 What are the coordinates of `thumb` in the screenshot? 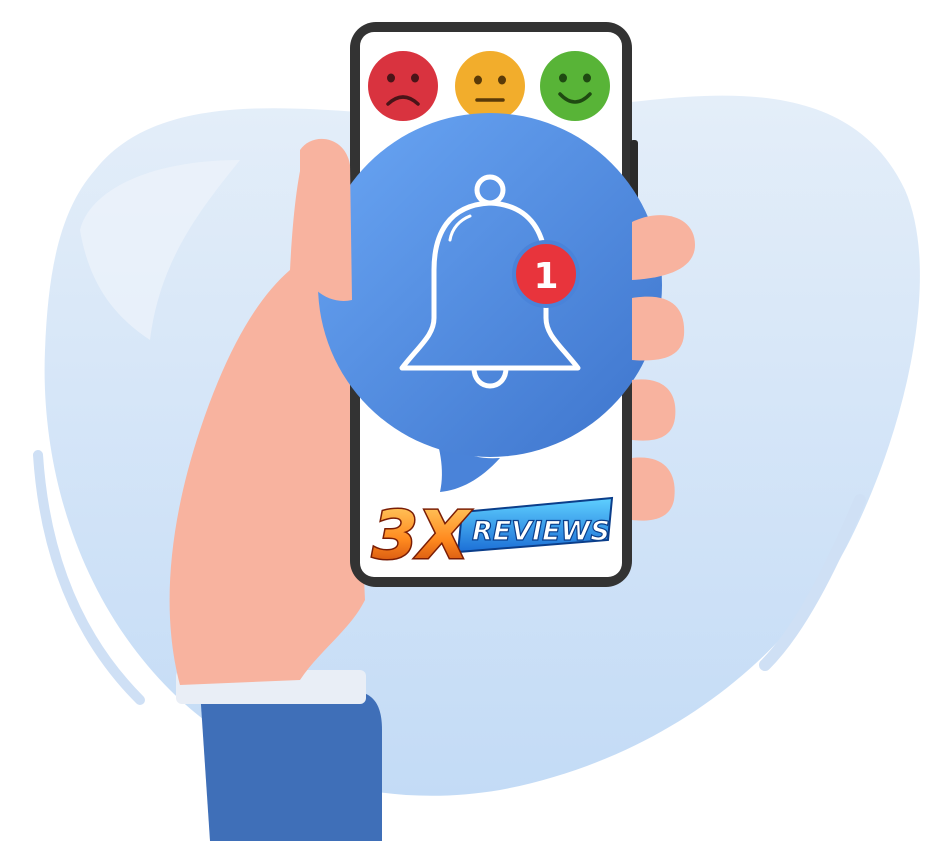 It's located at (326, 219).